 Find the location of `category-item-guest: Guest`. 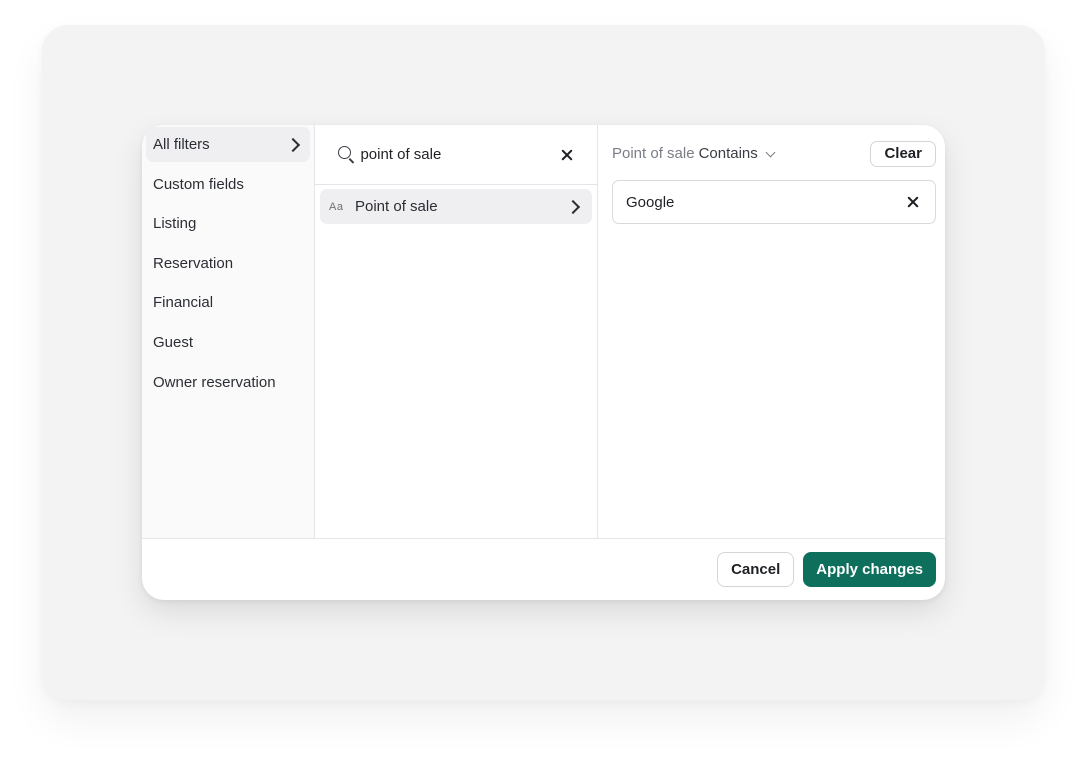

category-item-guest: Guest is located at coordinates (228, 342).